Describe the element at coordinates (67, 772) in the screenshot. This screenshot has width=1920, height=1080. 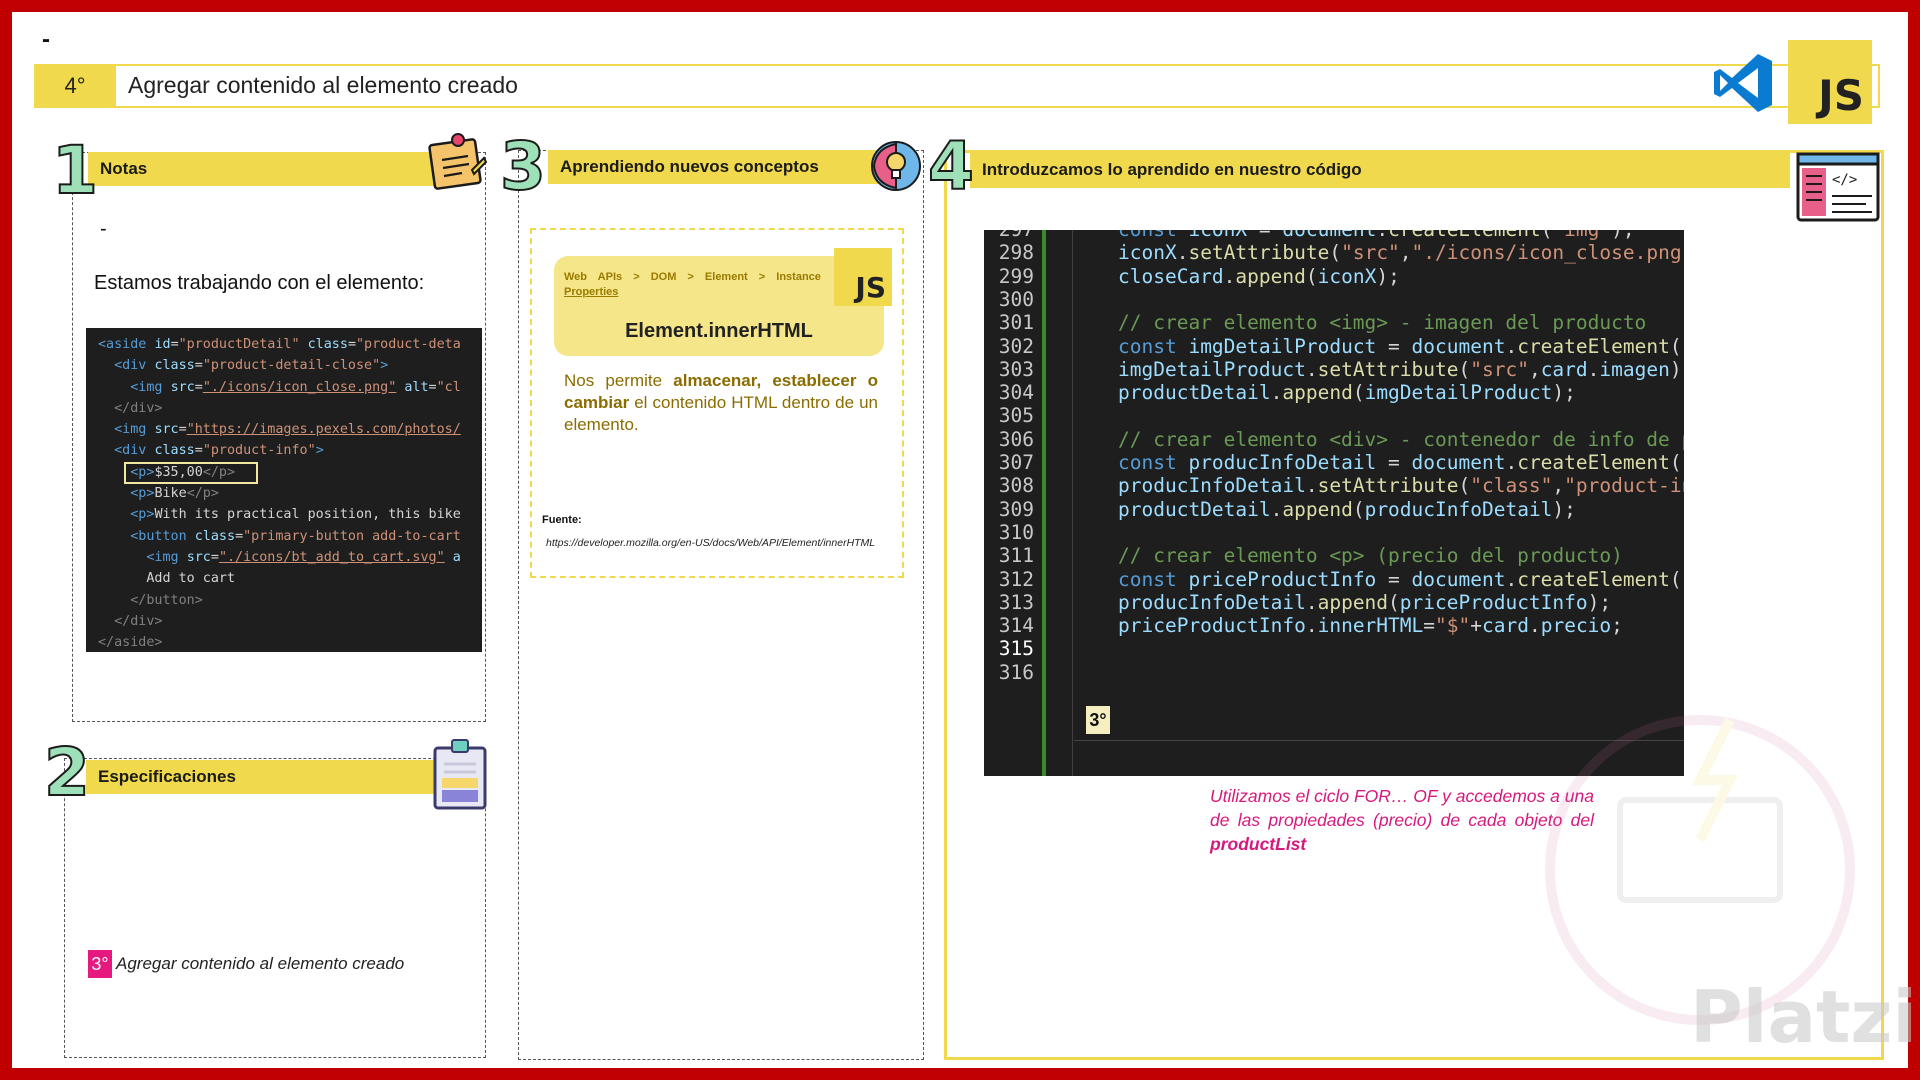
I see `specs-step-number: 2` at that location.